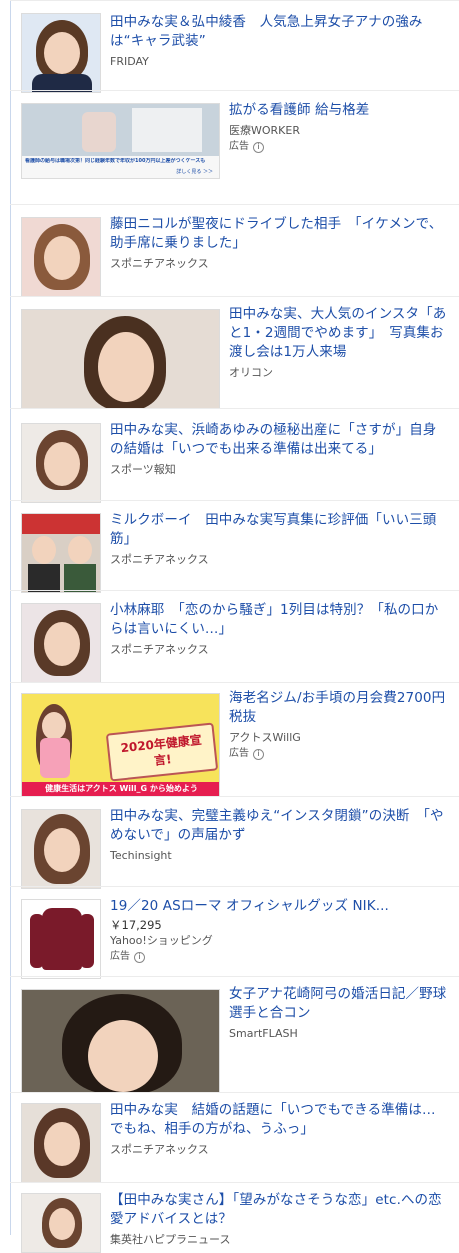  Describe the element at coordinates (129, 61) in the screenshot. I see `article-source: FRIDAY` at that location.